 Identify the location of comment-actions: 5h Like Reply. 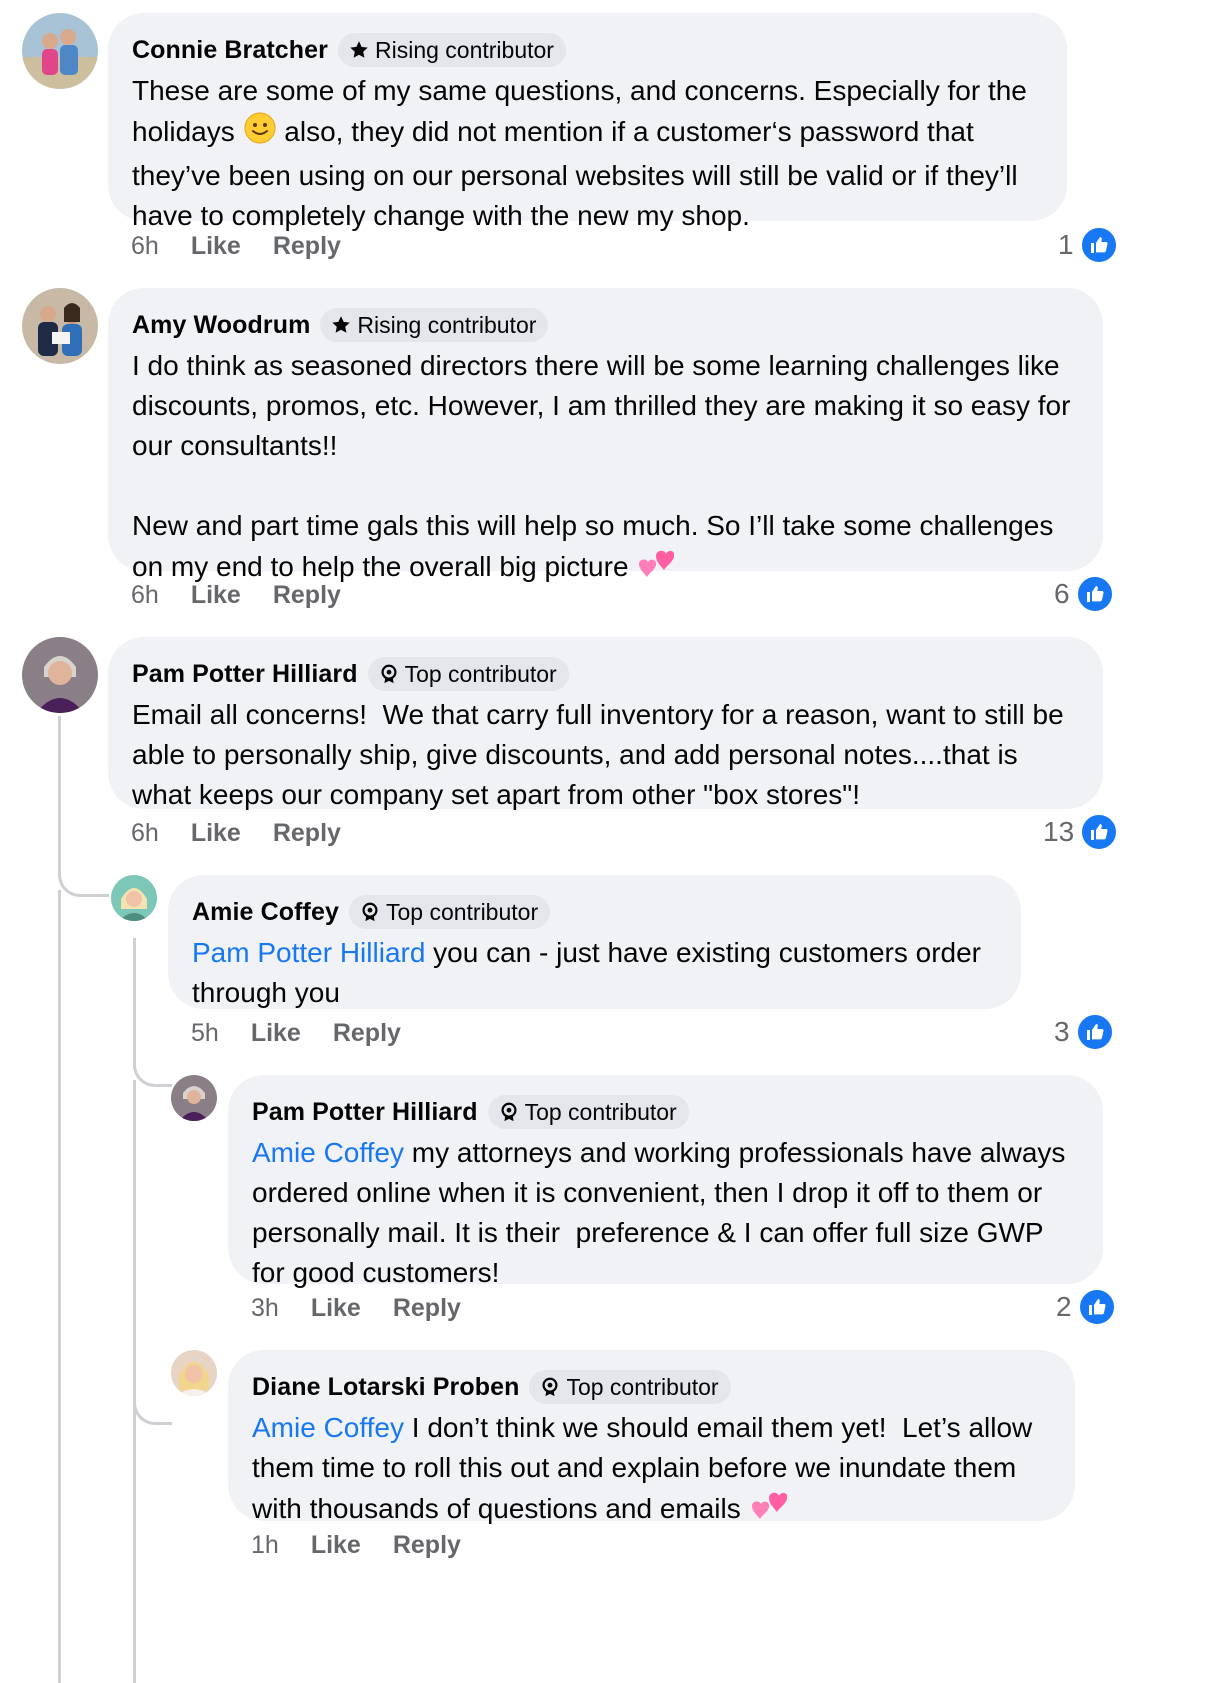
(312, 1033).